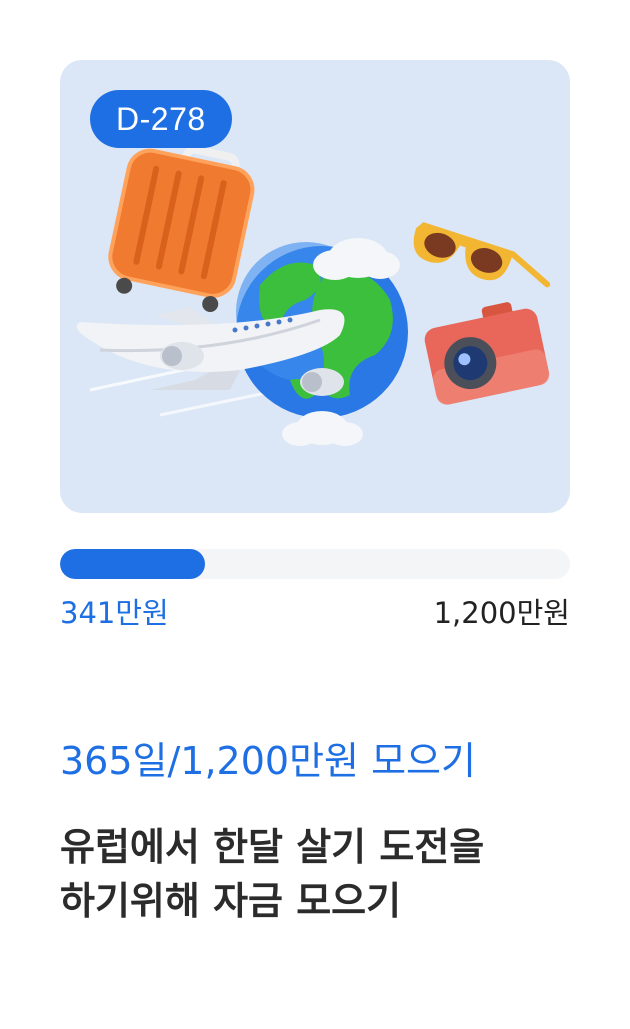 The height and width of the screenshot is (1029, 630). I want to click on d-day-badge: D-278, so click(161, 119).